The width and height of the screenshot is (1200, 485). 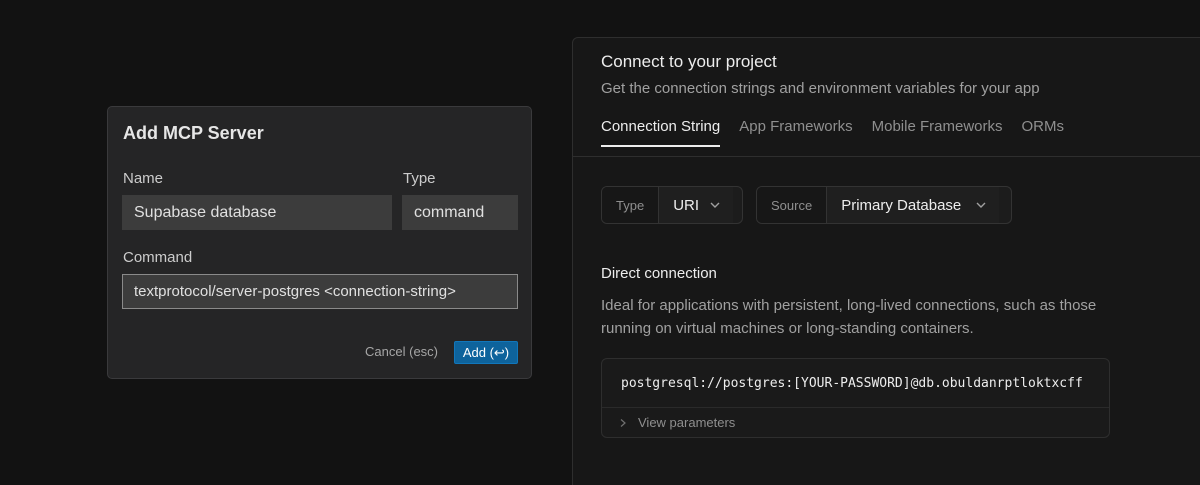 I want to click on panel-title: Connect to your project, so click(x=689, y=61).